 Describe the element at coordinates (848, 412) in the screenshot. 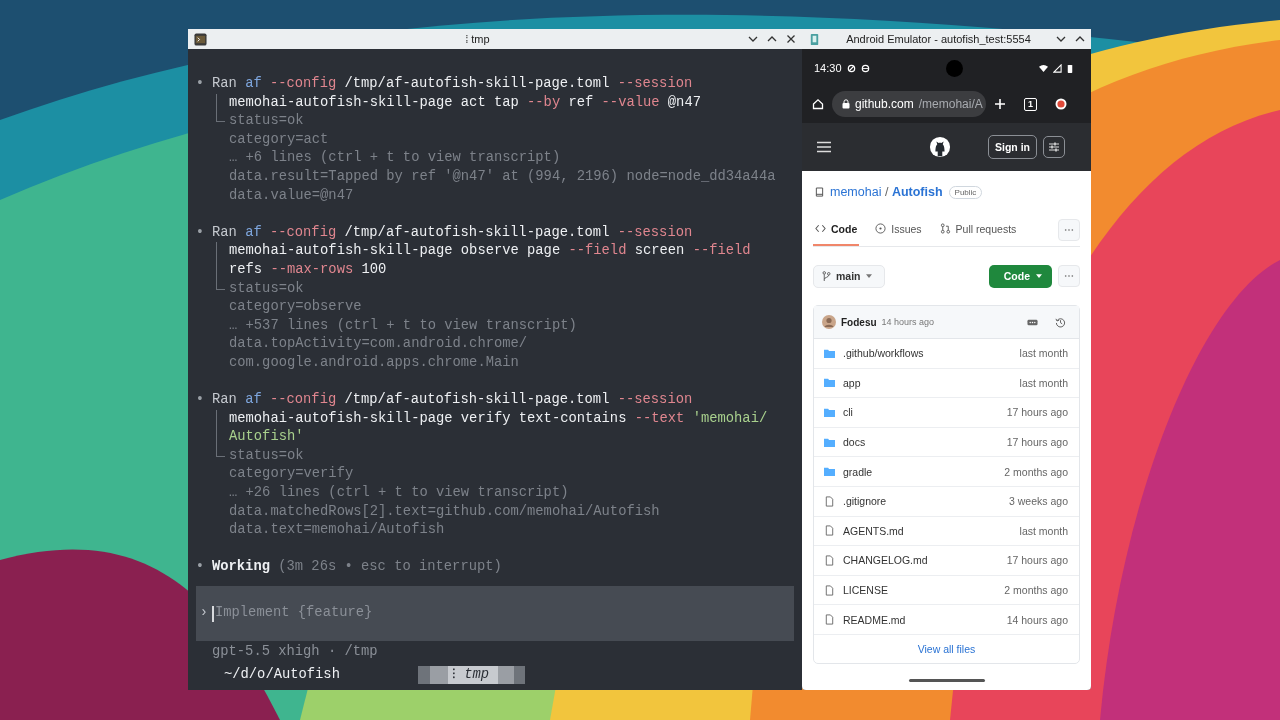

I see `file-name: cli` at that location.